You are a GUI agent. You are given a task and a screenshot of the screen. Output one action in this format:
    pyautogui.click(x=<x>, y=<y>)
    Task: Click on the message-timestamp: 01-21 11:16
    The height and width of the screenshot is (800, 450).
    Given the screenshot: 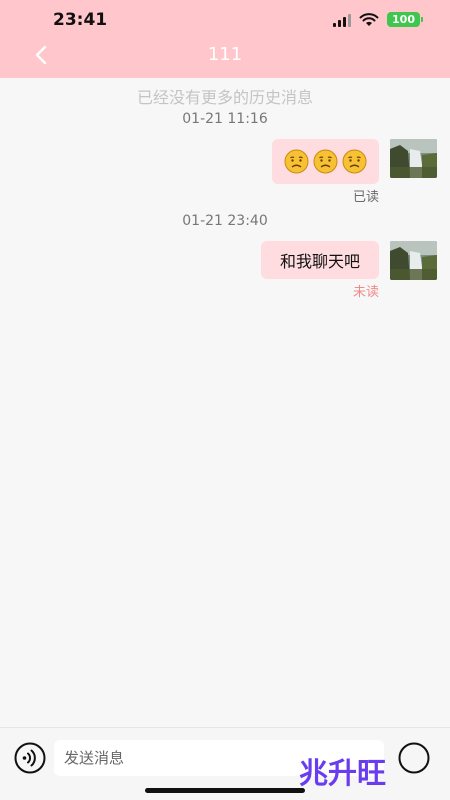 What is the action you would take?
    pyautogui.click(x=225, y=119)
    